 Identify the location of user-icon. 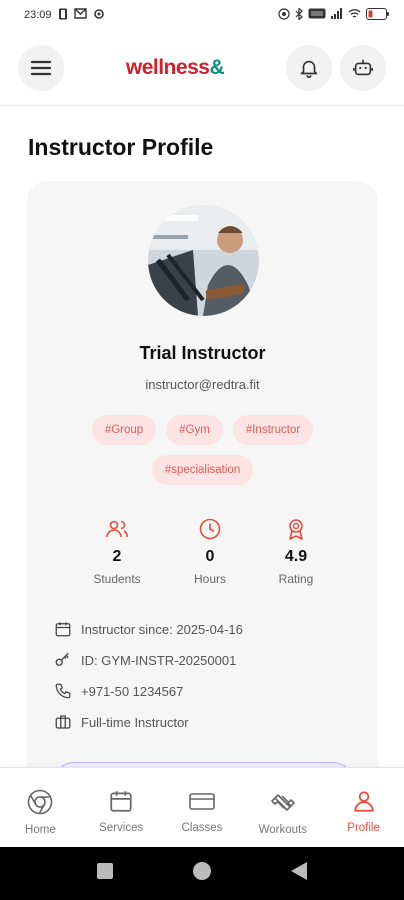
(363, 801).